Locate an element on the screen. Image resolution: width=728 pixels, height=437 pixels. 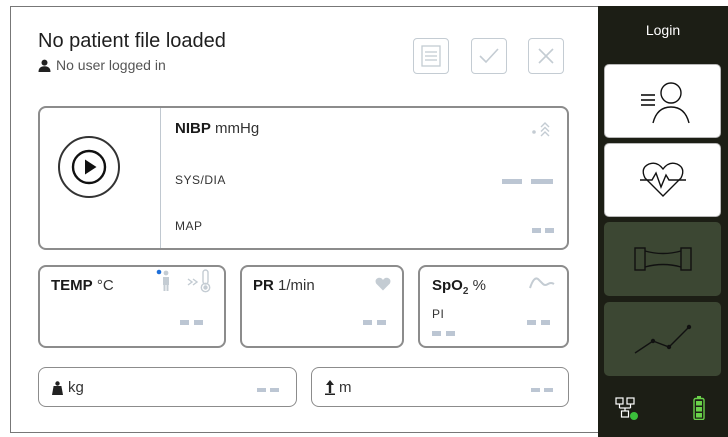
nibp-label: NIBP mmHg is located at coordinates (217, 128).